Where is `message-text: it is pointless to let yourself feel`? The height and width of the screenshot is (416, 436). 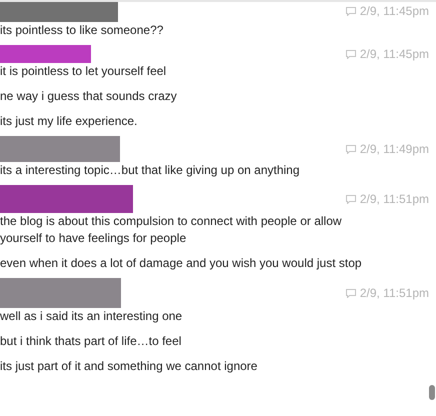 message-text: it is pointless to let yourself feel is located at coordinates (84, 71).